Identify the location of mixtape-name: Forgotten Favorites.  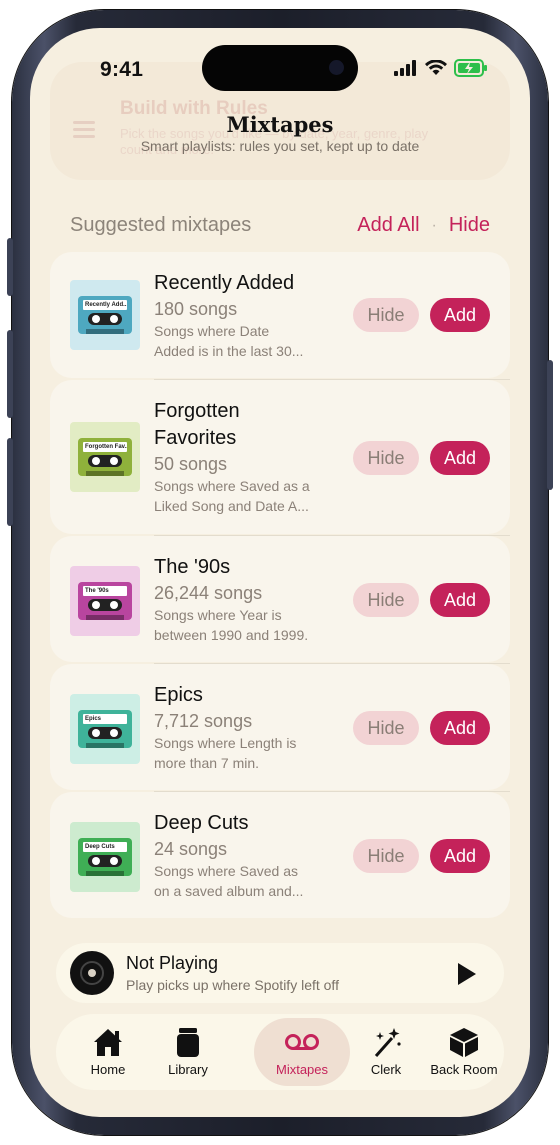
(244, 425).